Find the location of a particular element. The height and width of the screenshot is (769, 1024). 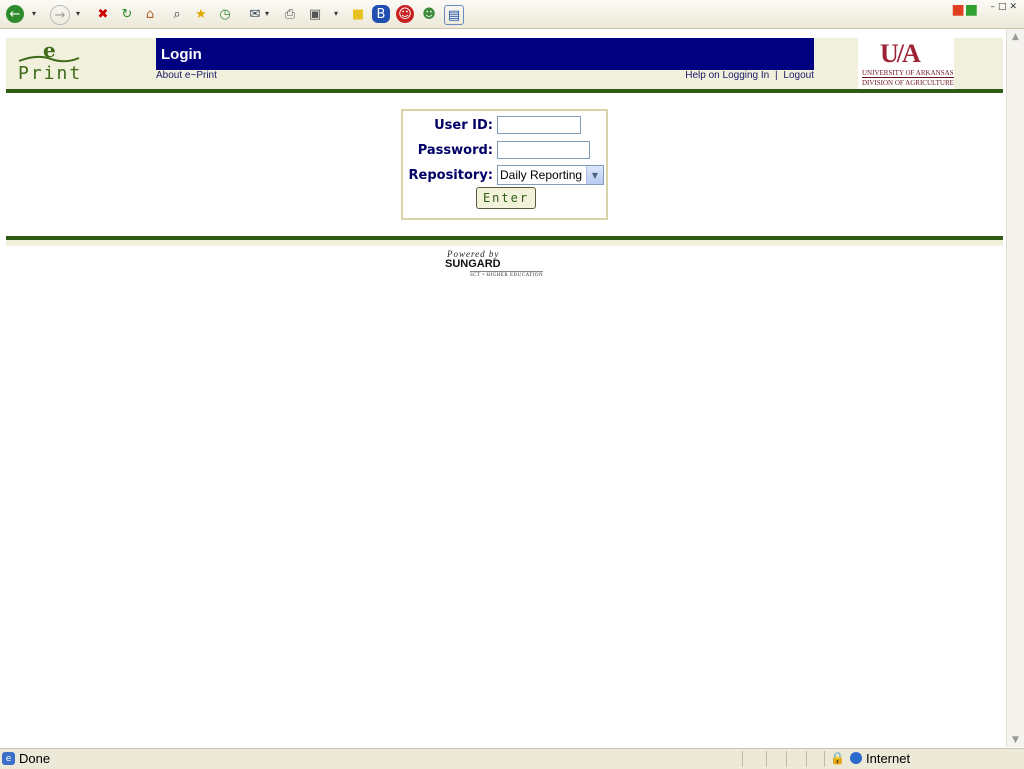

repository-select: Daily Reporting ▼ is located at coordinates (550, 175).